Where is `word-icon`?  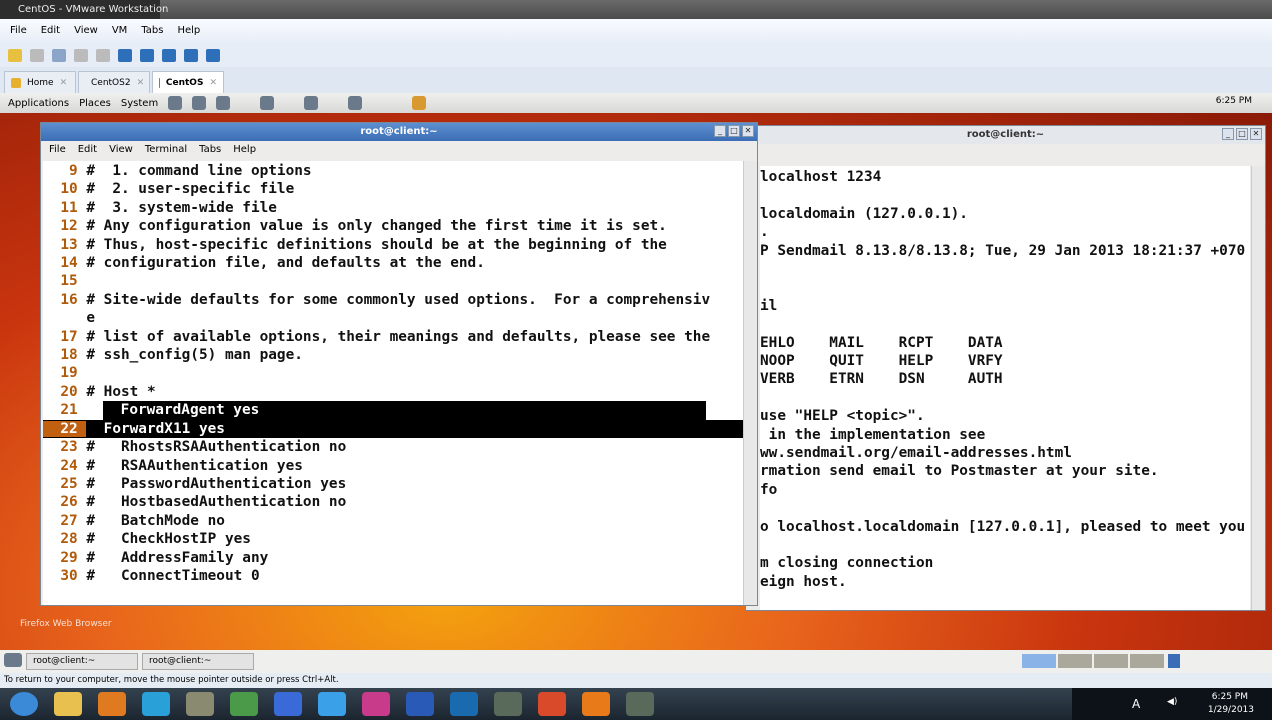
word-icon is located at coordinates (420, 704).